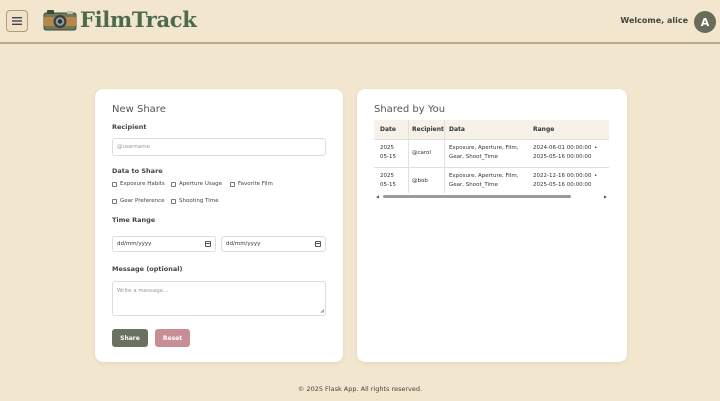  I want to click on recipient-label: Recipient, so click(129, 127).